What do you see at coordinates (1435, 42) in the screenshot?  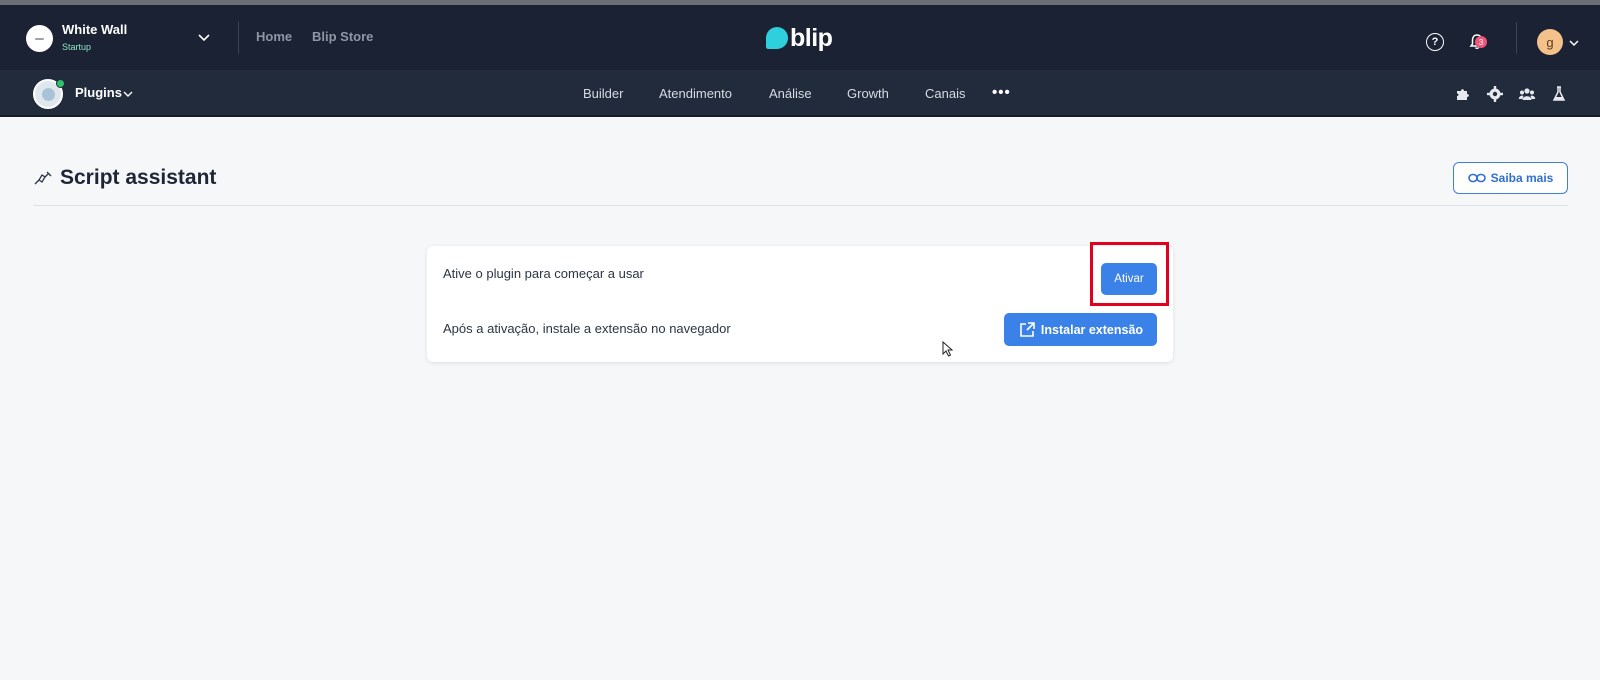 I see `help-icon: ?` at bounding box center [1435, 42].